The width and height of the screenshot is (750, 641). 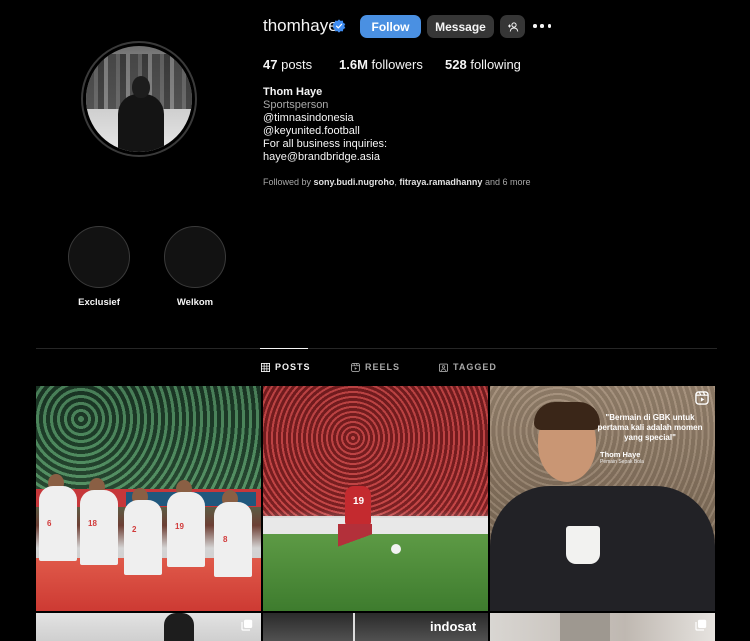 What do you see at coordinates (293, 367) in the screenshot?
I see `tab-label: POSTS` at bounding box center [293, 367].